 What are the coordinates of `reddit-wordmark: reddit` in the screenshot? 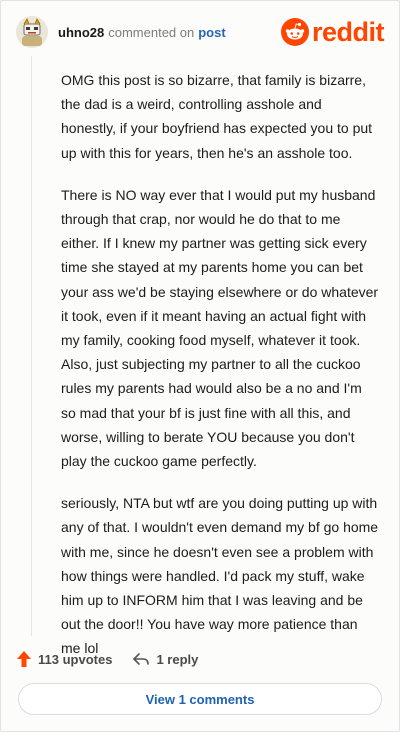 It's located at (348, 31).